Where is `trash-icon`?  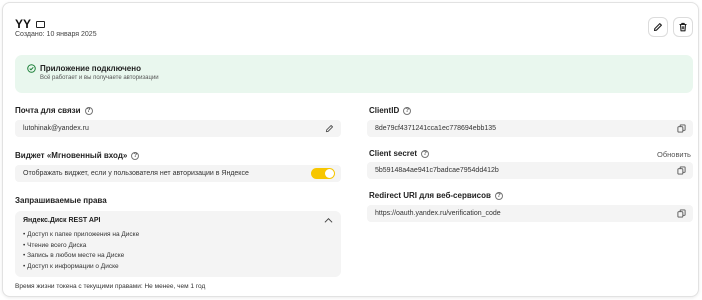 trash-icon is located at coordinates (683, 27).